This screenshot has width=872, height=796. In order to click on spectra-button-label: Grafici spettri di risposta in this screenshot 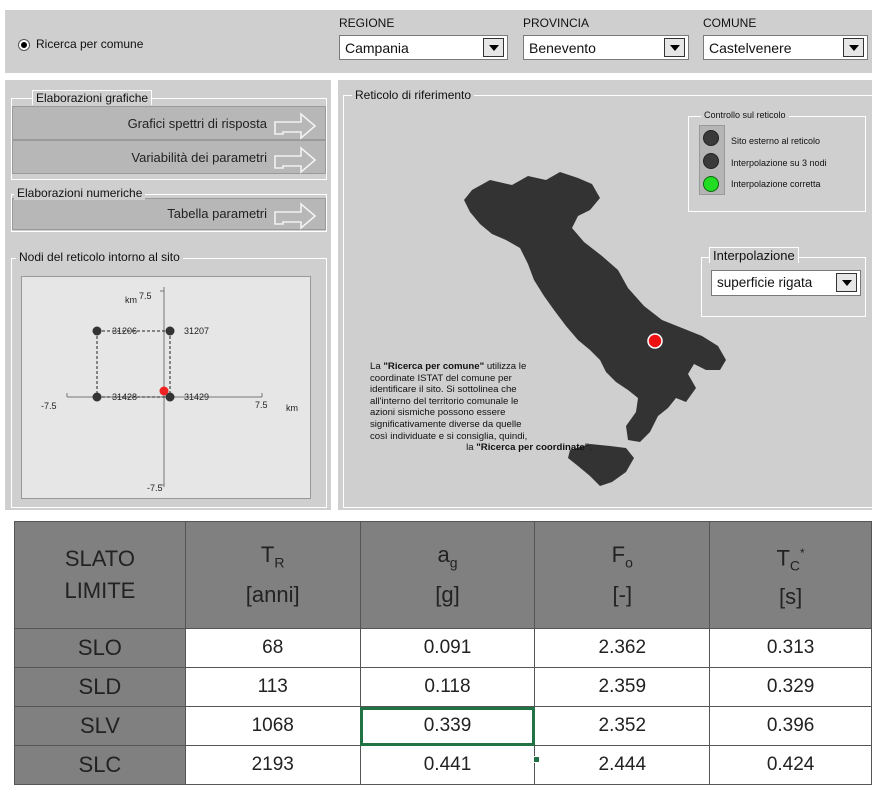, I will do `click(197, 123)`.